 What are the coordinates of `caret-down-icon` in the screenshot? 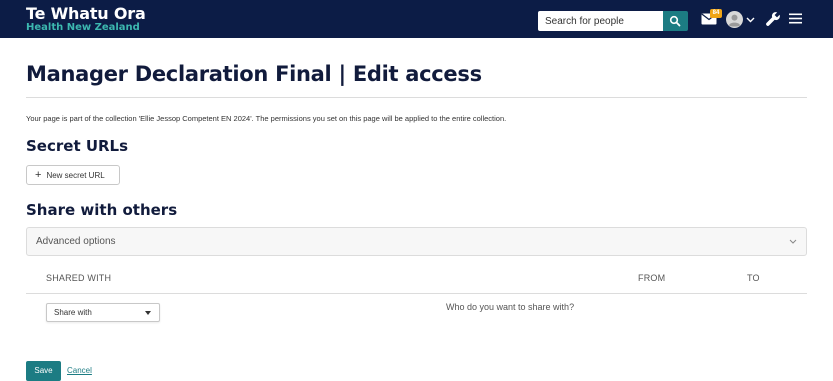 It's located at (148, 313).